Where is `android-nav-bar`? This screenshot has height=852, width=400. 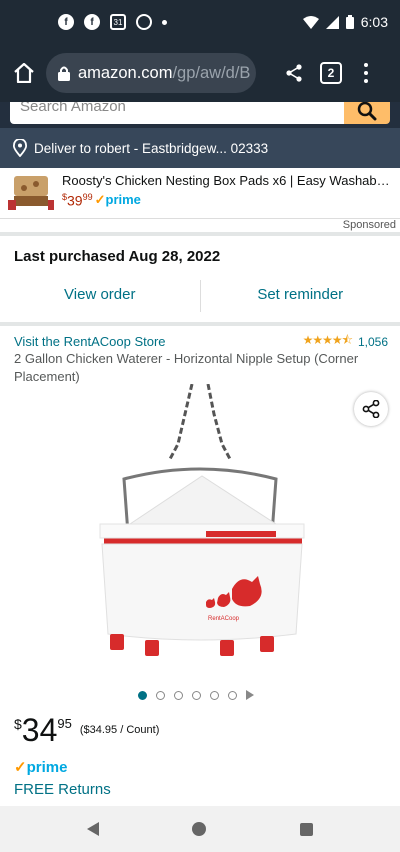
android-nav-bar is located at coordinates (200, 829).